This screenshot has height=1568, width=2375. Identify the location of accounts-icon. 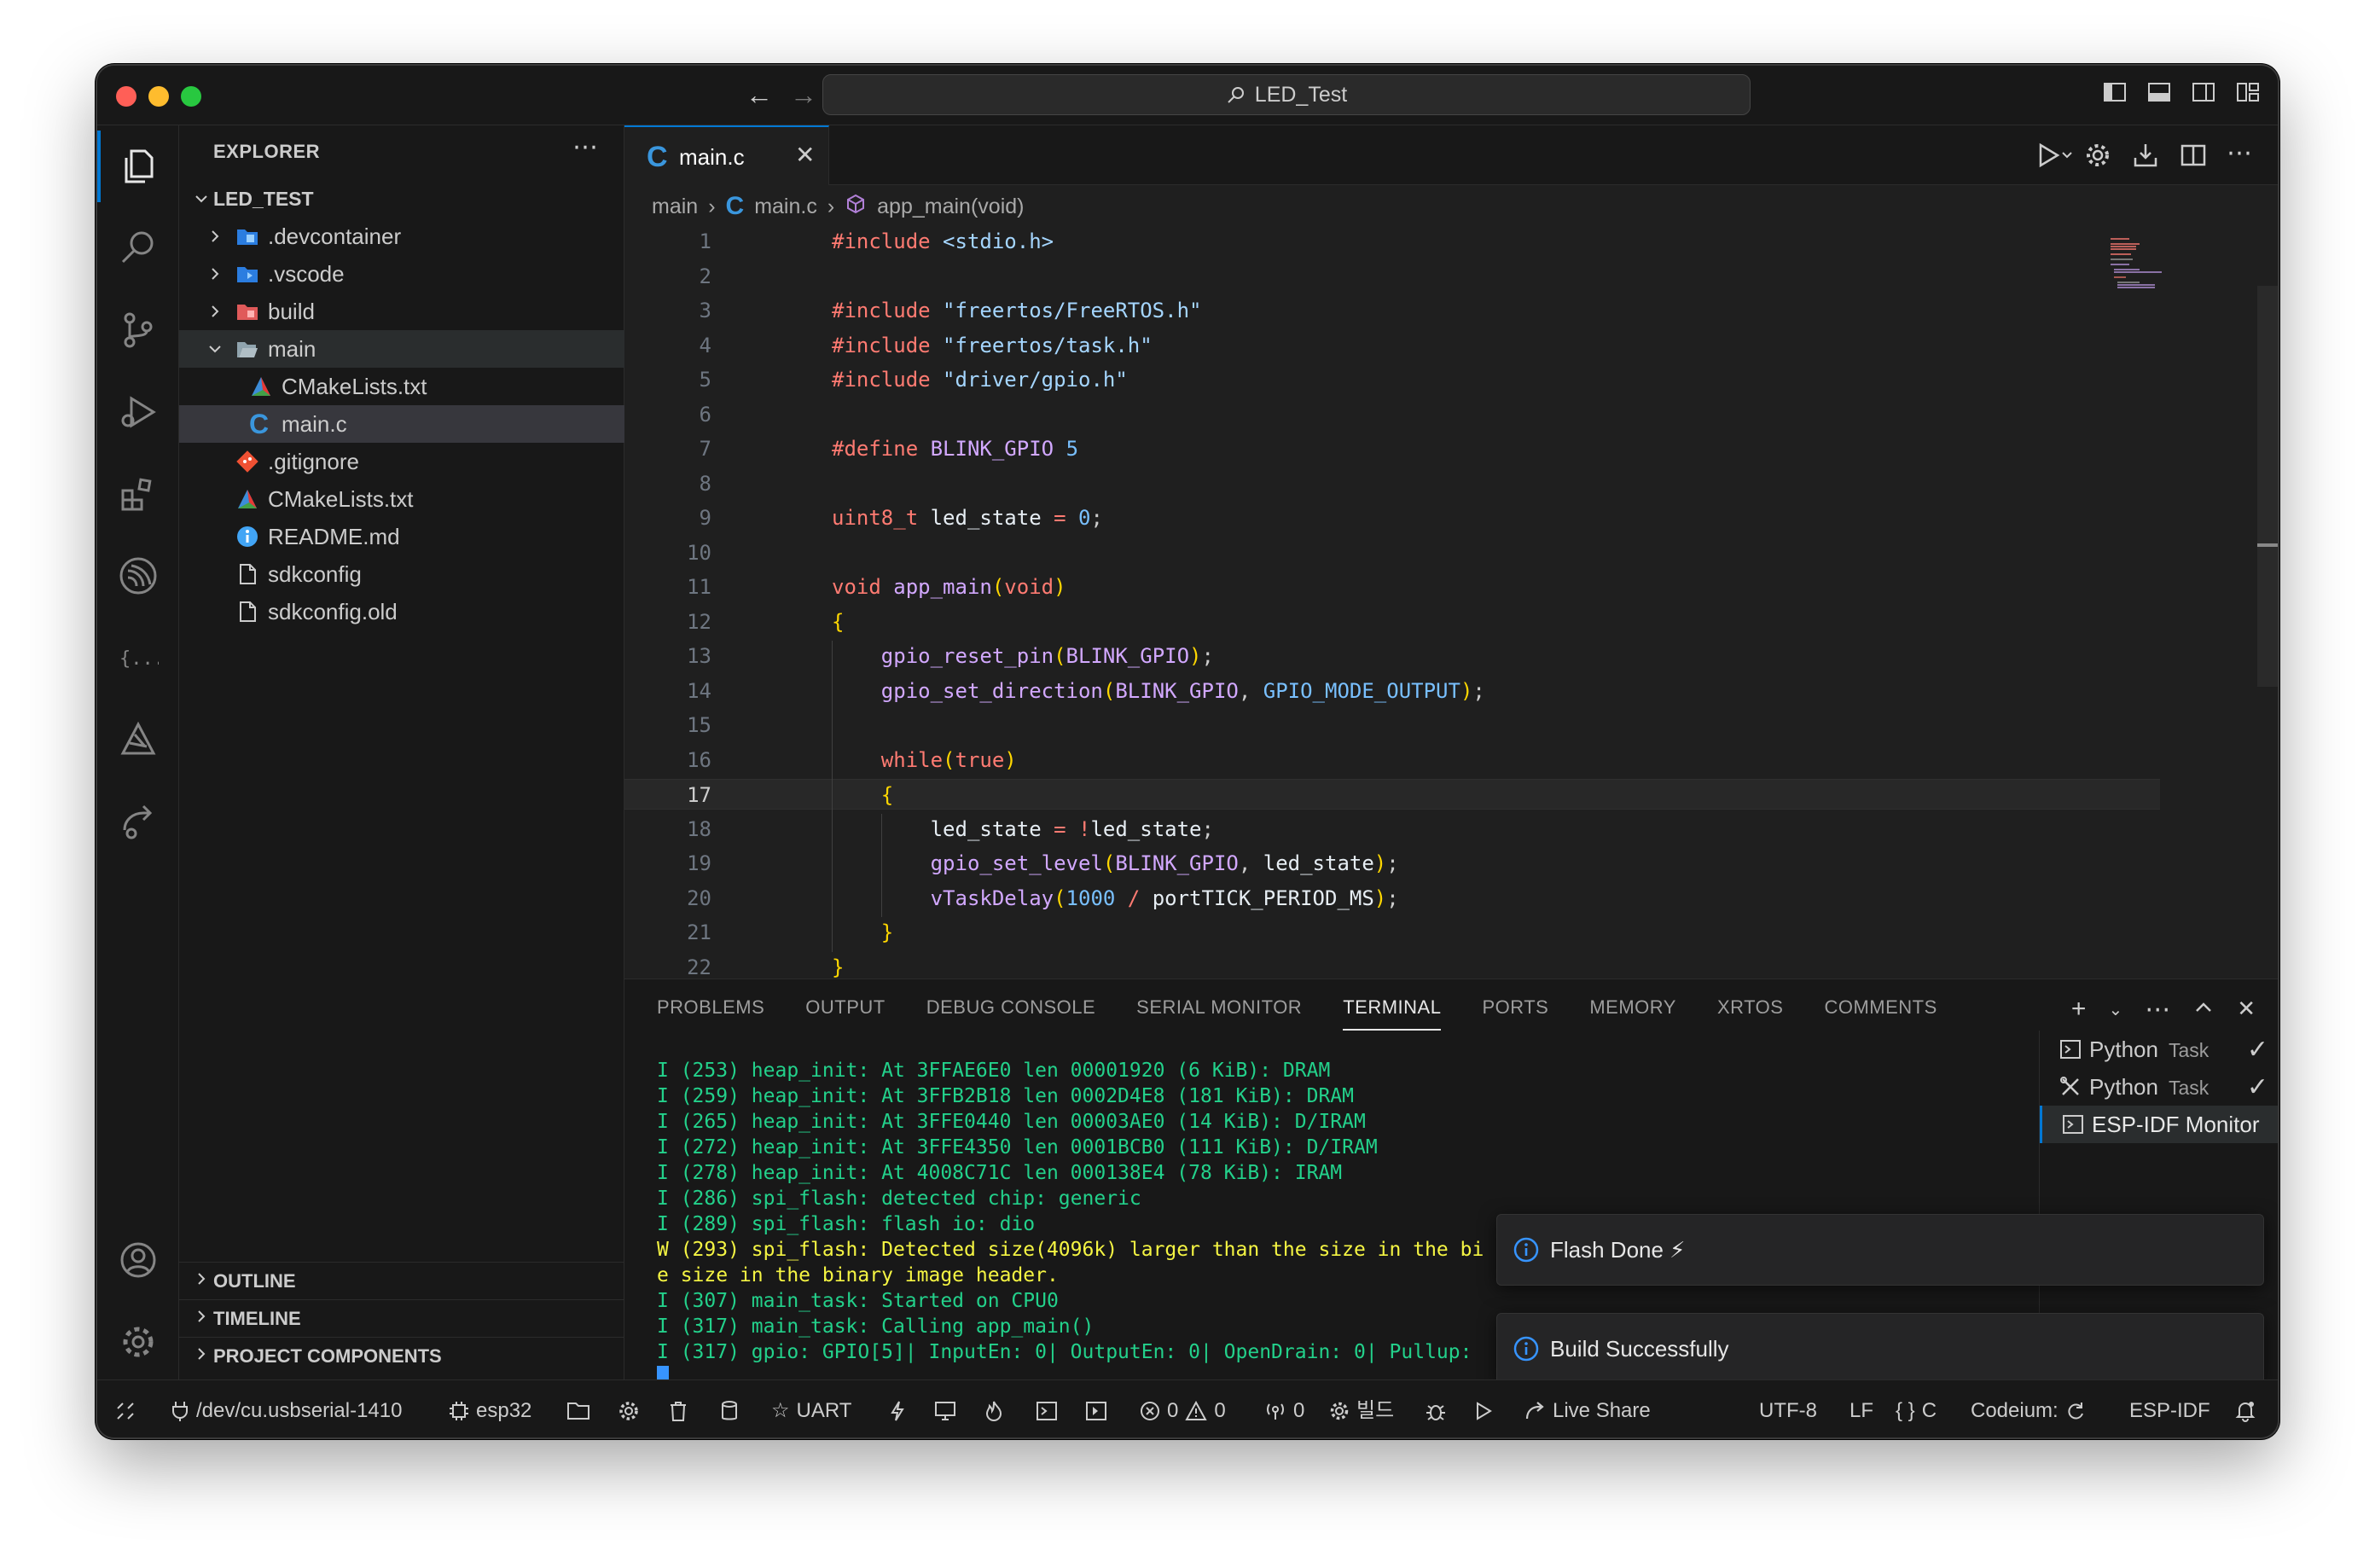
(138, 1260).